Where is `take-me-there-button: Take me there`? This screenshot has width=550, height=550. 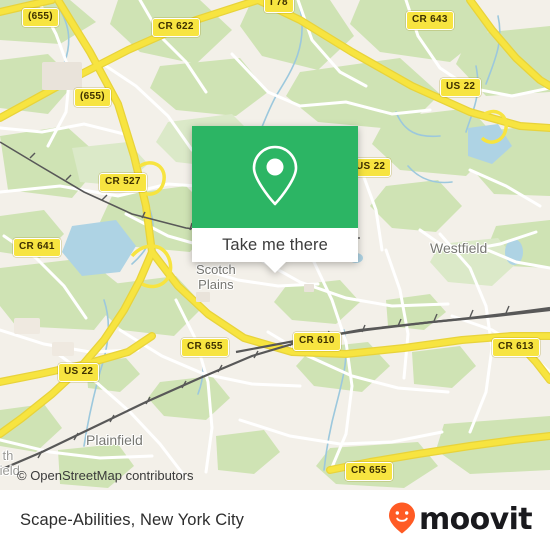 take-me-there-button: Take me there is located at coordinates (275, 245).